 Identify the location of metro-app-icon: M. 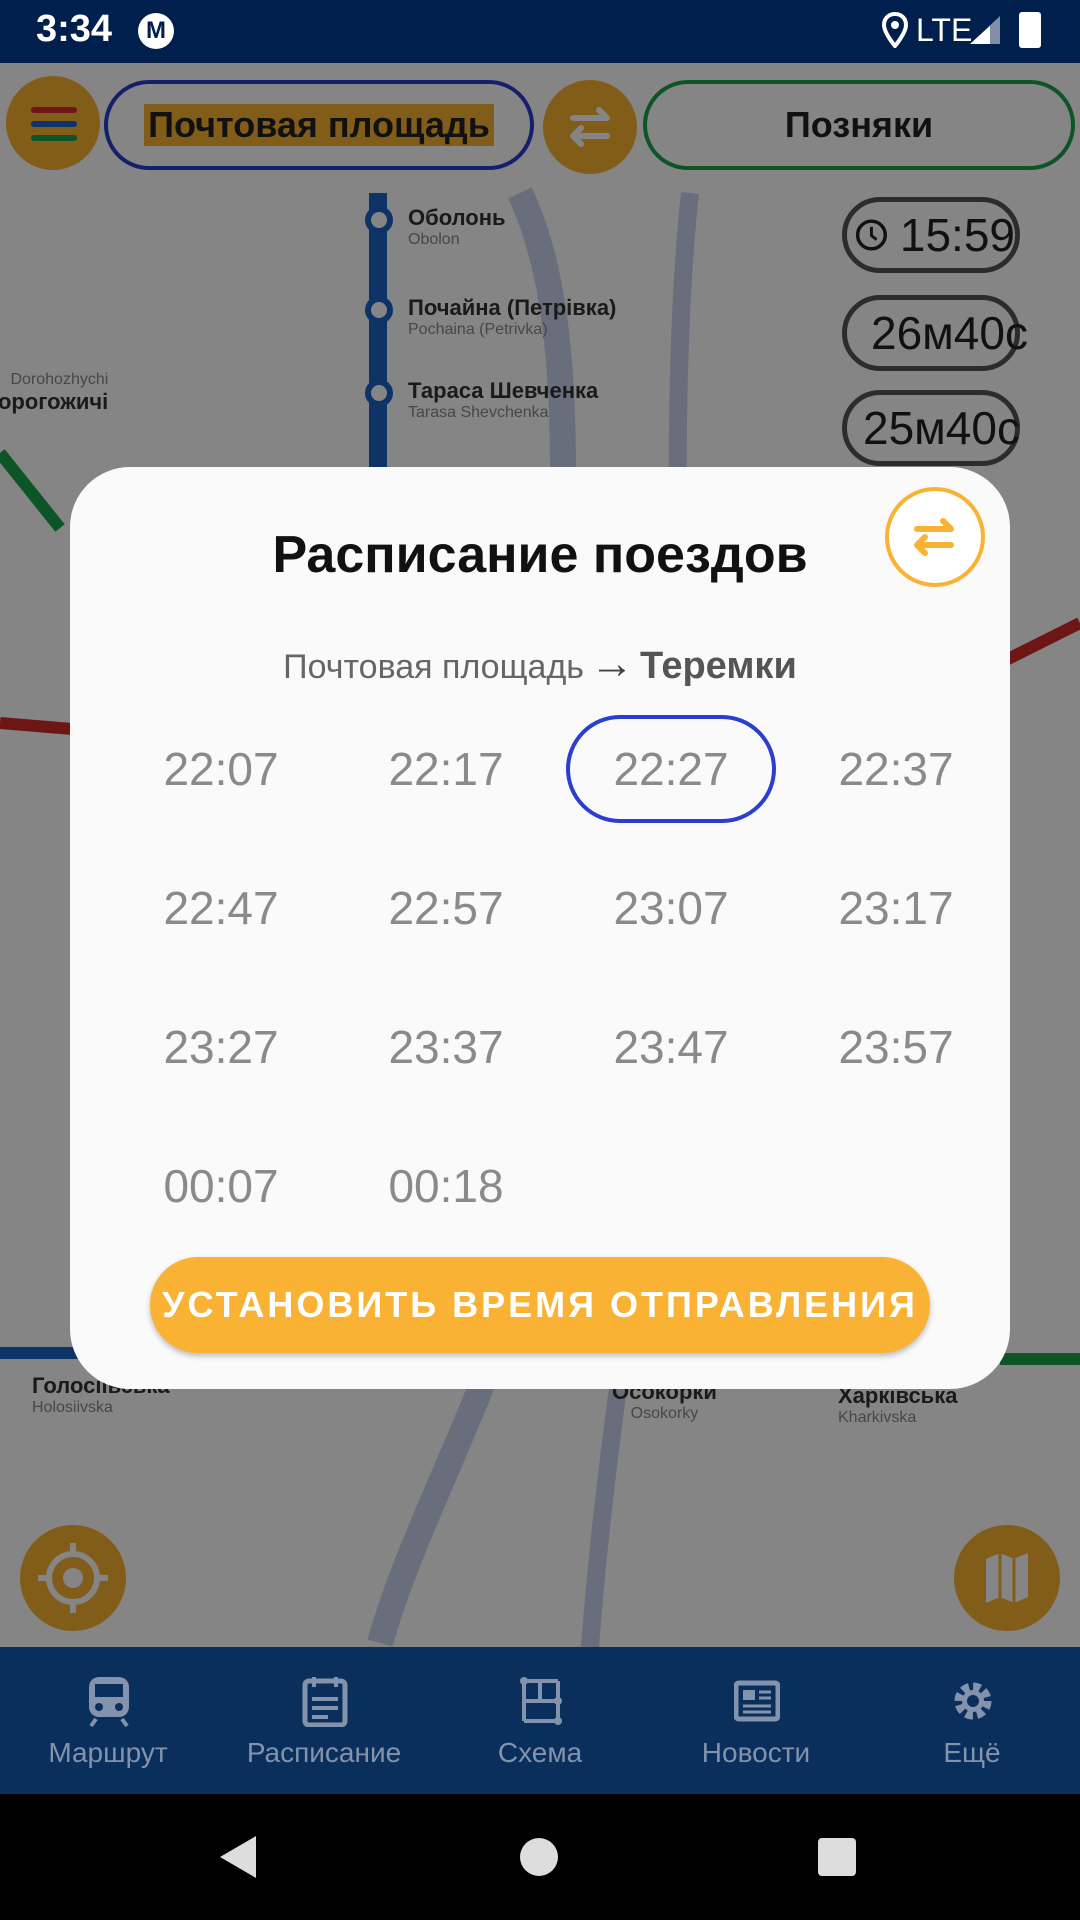
(156, 31).